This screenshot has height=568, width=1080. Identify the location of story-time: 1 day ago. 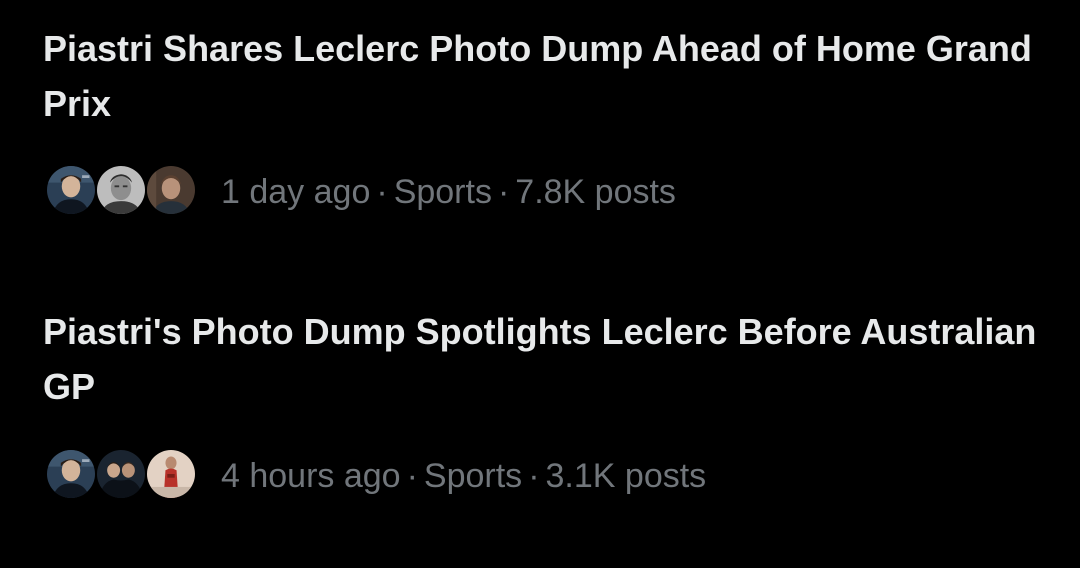
(296, 192).